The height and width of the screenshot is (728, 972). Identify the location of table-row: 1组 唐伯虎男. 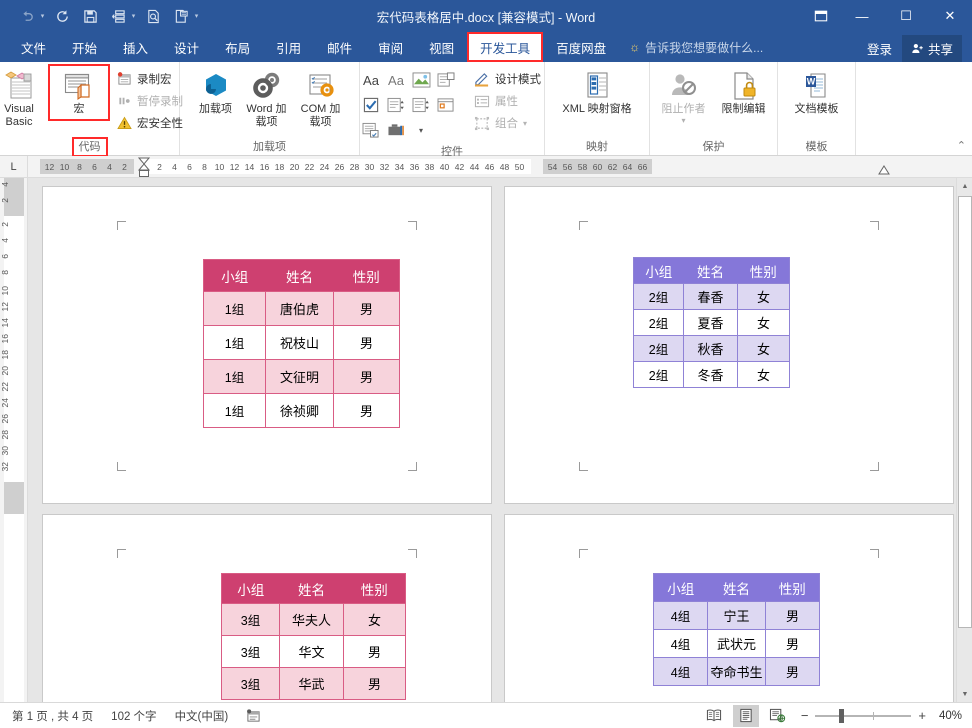
(301, 308).